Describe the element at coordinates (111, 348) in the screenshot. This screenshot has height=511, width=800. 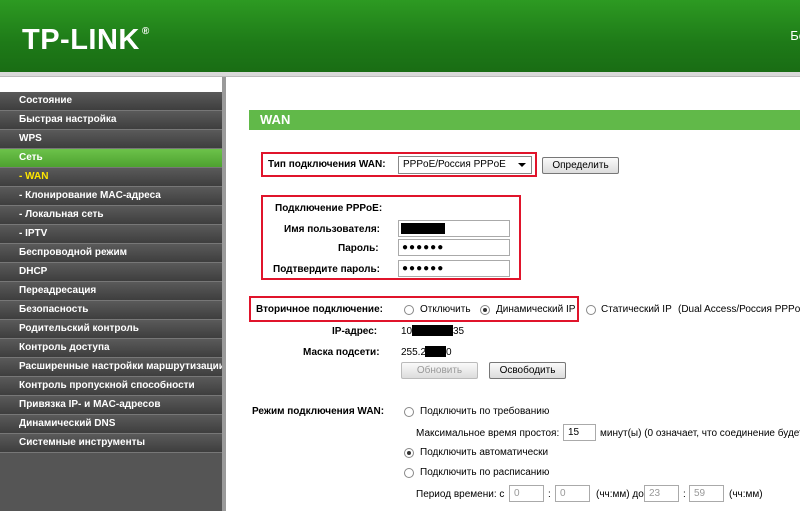
I see `sidebar-item-access-control: Контроль доступа` at that location.